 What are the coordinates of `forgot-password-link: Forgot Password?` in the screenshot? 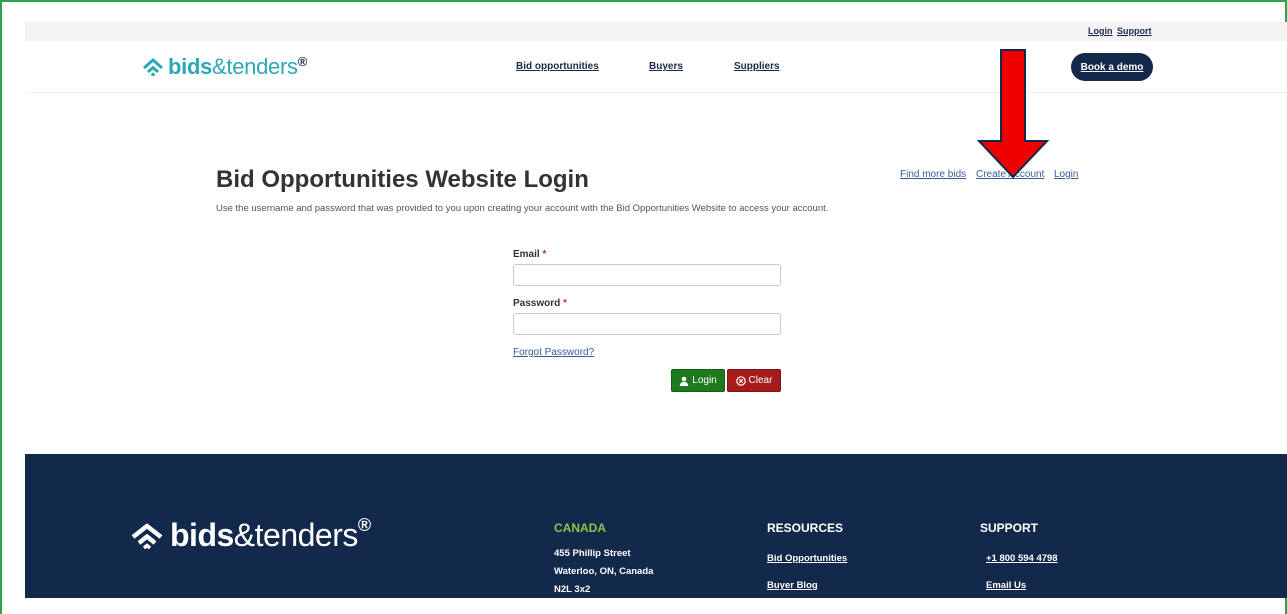 It's located at (553, 352).